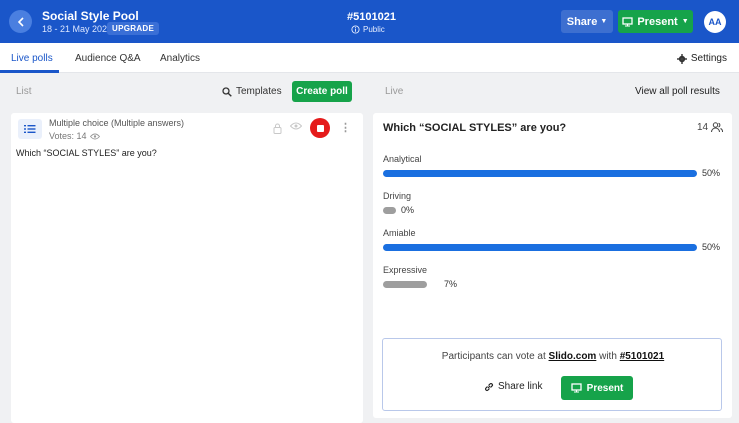 This screenshot has width=739, height=423. Describe the element at coordinates (451, 284) in the screenshot. I see `result-percent-expressive: 7%` at that location.